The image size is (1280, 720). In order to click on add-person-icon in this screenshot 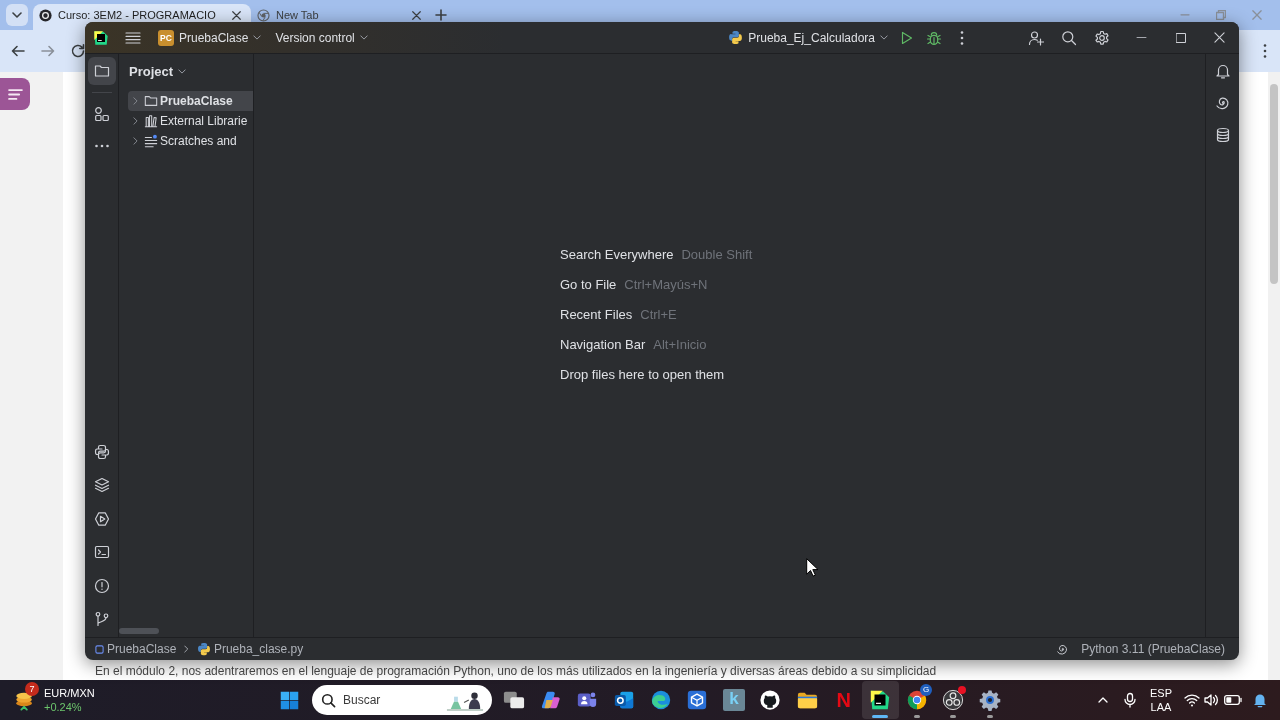, I will do `click(1036, 37)`.